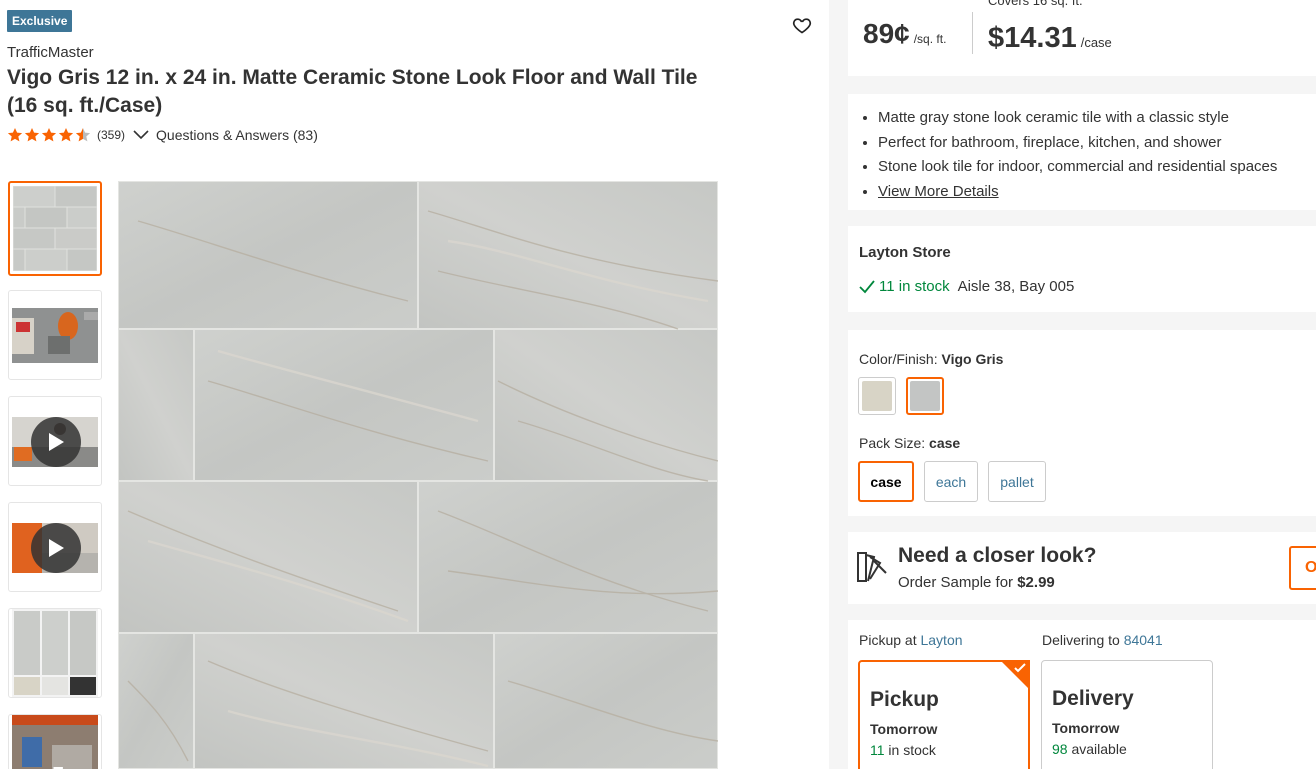 The image size is (1316, 769). I want to click on thumbnail-spec-image, so click(55, 653).